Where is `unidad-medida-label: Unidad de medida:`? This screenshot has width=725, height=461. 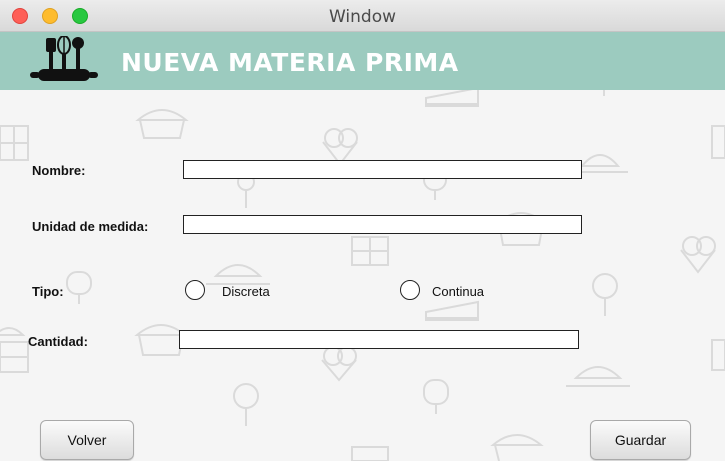 unidad-medida-label: Unidad de medida: is located at coordinates (90, 226).